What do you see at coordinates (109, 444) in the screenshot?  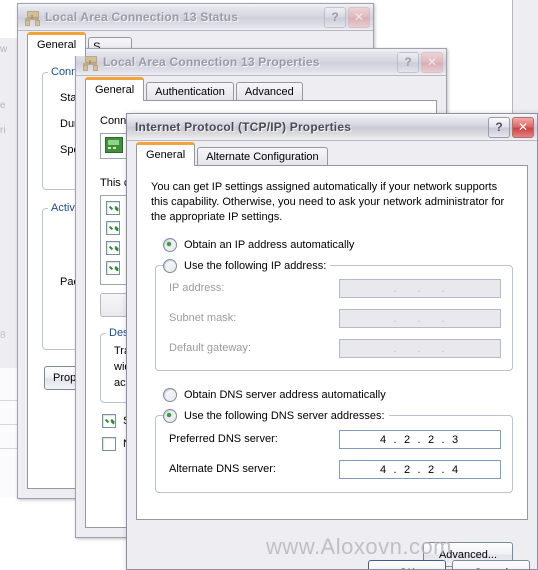 I see `notify-checkbox` at bounding box center [109, 444].